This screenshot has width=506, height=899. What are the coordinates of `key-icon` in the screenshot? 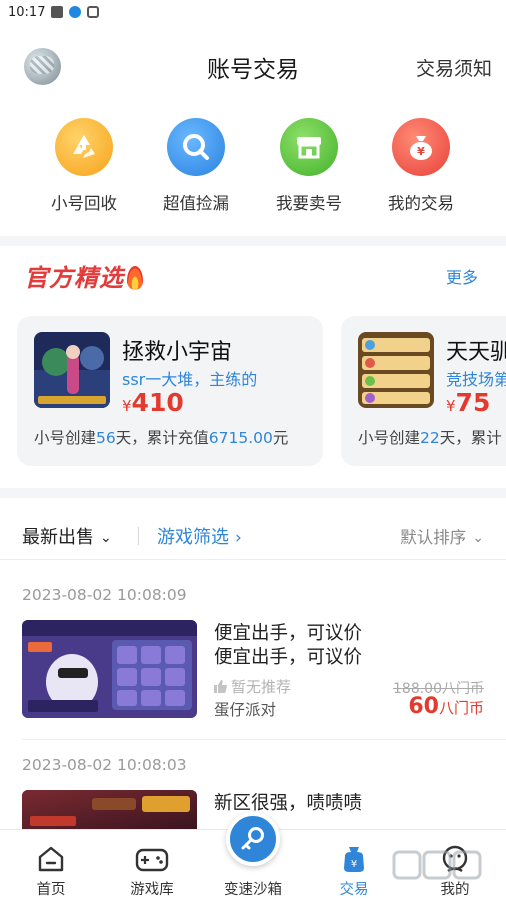 It's located at (253, 839).